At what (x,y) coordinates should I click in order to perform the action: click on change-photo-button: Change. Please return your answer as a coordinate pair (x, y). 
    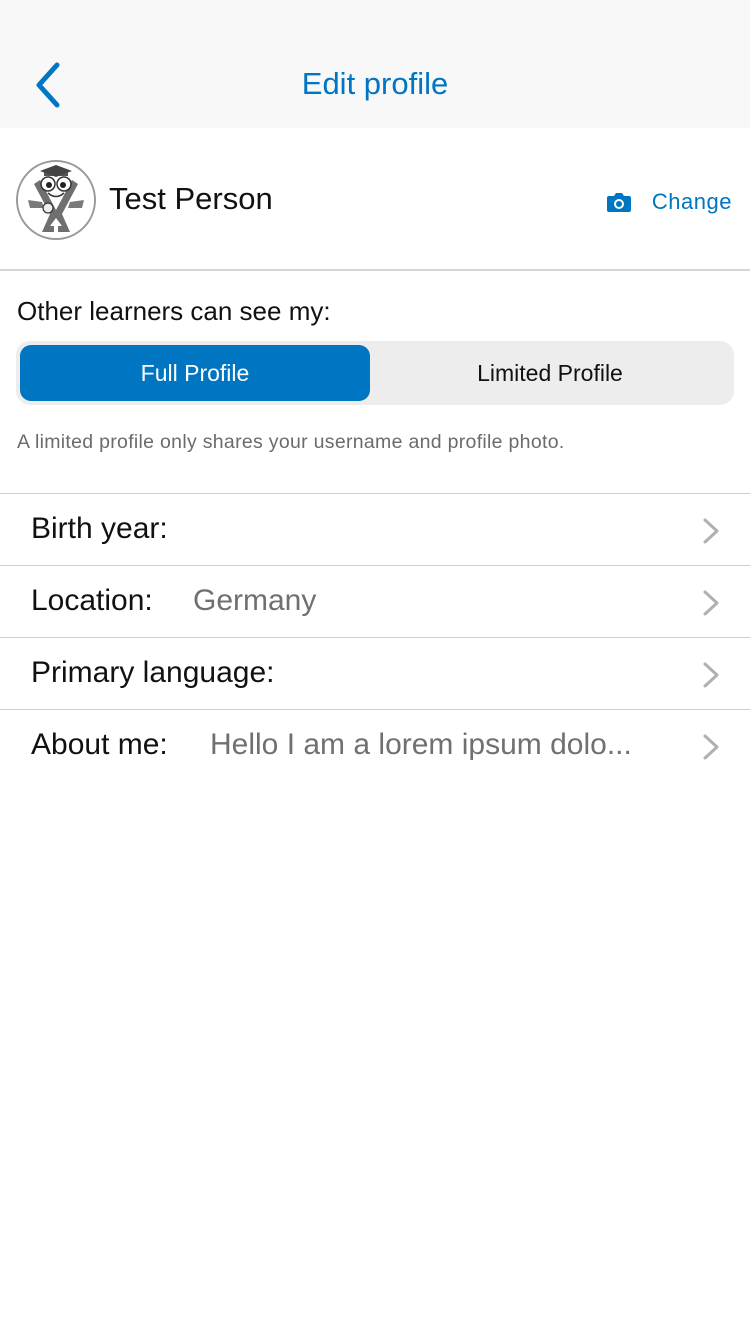
    Looking at the image, I should click on (669, 202).